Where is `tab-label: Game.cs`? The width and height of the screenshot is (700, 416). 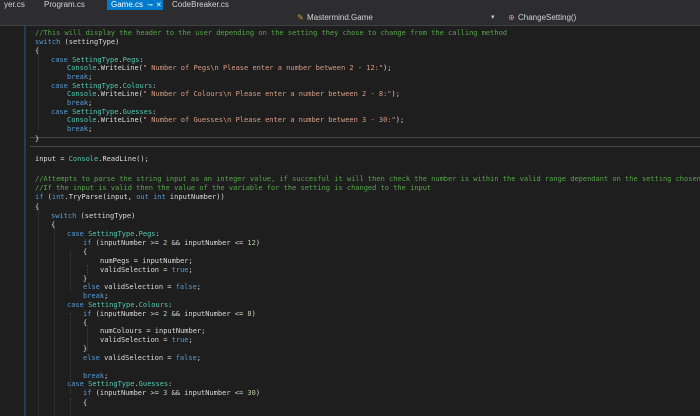
tab-label: Game.cs is located at coordinates (127, 4).